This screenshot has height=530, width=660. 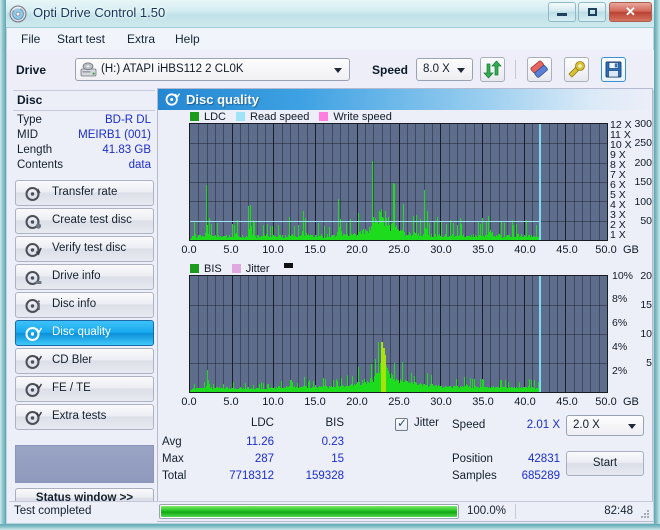 I want to click on legend-label-write-speed: Write speed, so click(x=362, y=116).